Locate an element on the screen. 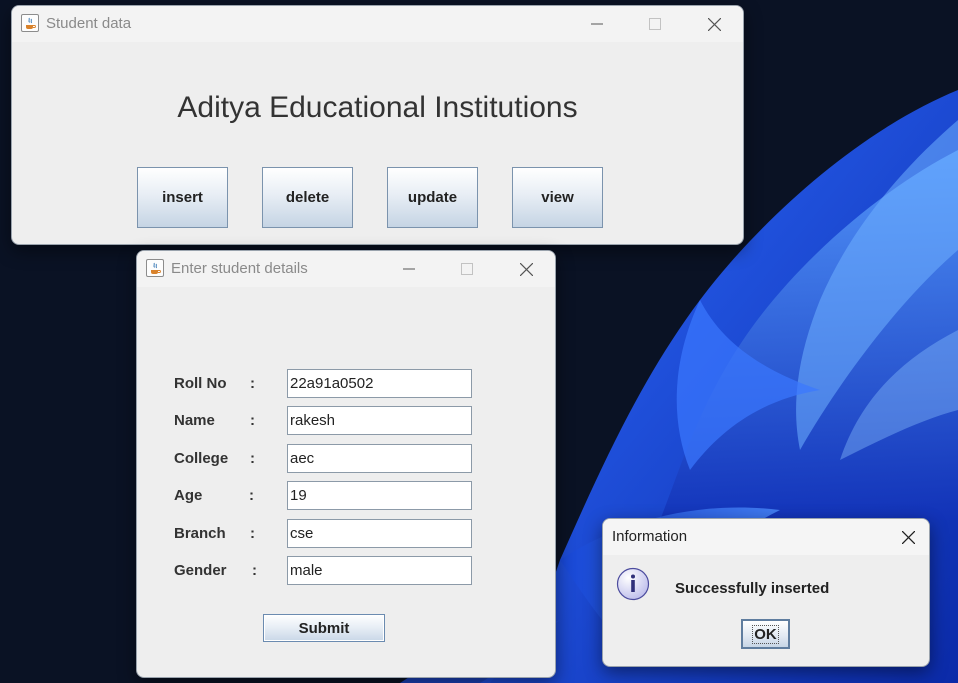 This screenshot has height=683, width=958. view-button: view is located at coordinates (557, 197).